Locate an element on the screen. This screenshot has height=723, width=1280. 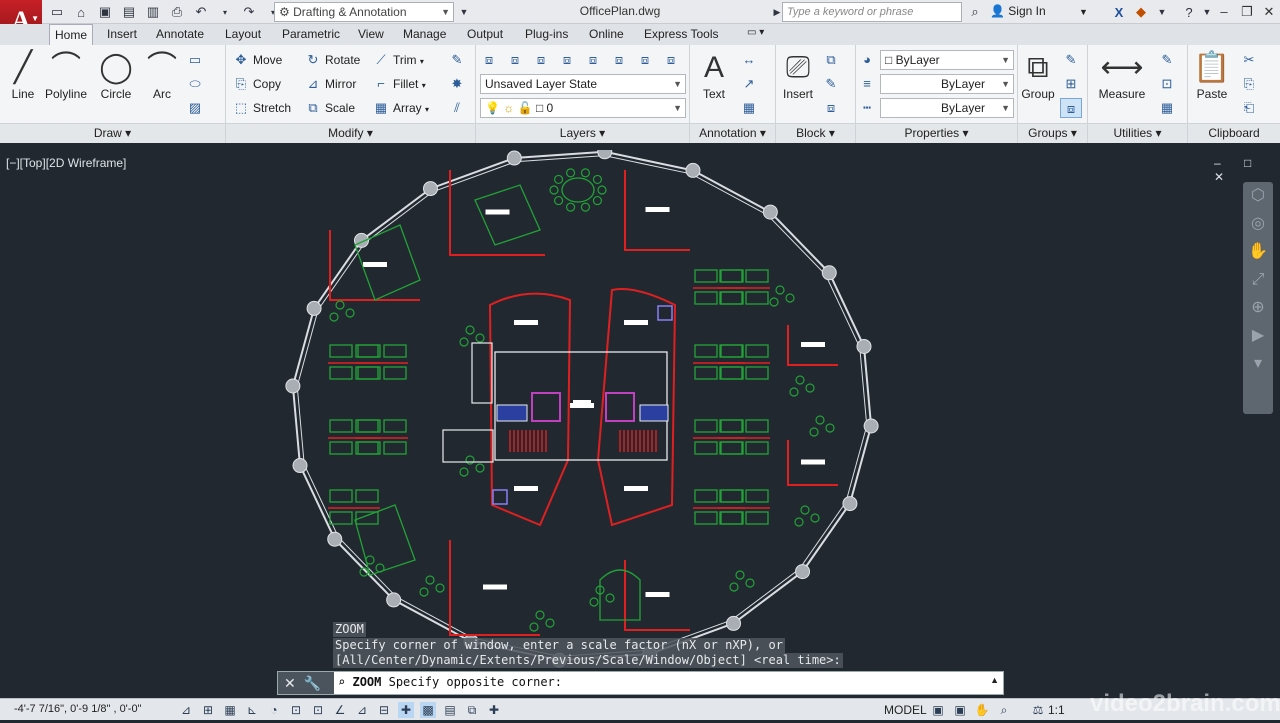
quick-view-layouts-icon: ▣ is located at coordinates (938, 710).